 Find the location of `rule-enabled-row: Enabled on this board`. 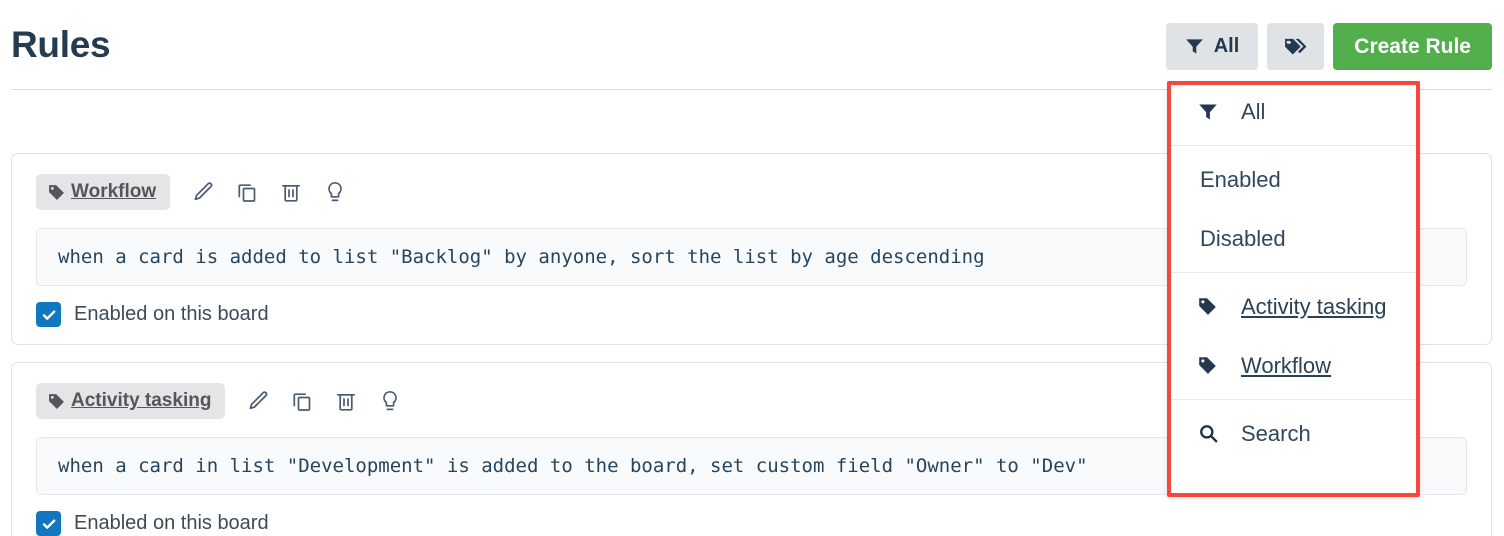

rule-enabled-row: Enabled on this board is located at coordinates (751, 523).